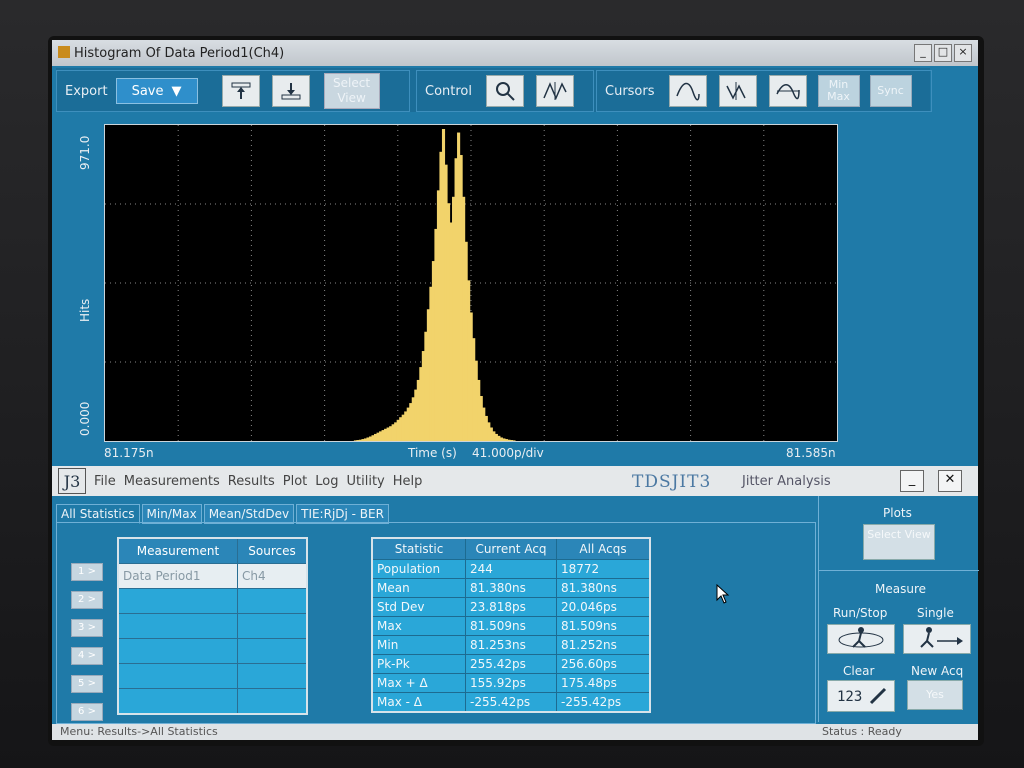 This screenshot has width=1024, height=768. I want to click on close-button: ×, so click(963, 53).